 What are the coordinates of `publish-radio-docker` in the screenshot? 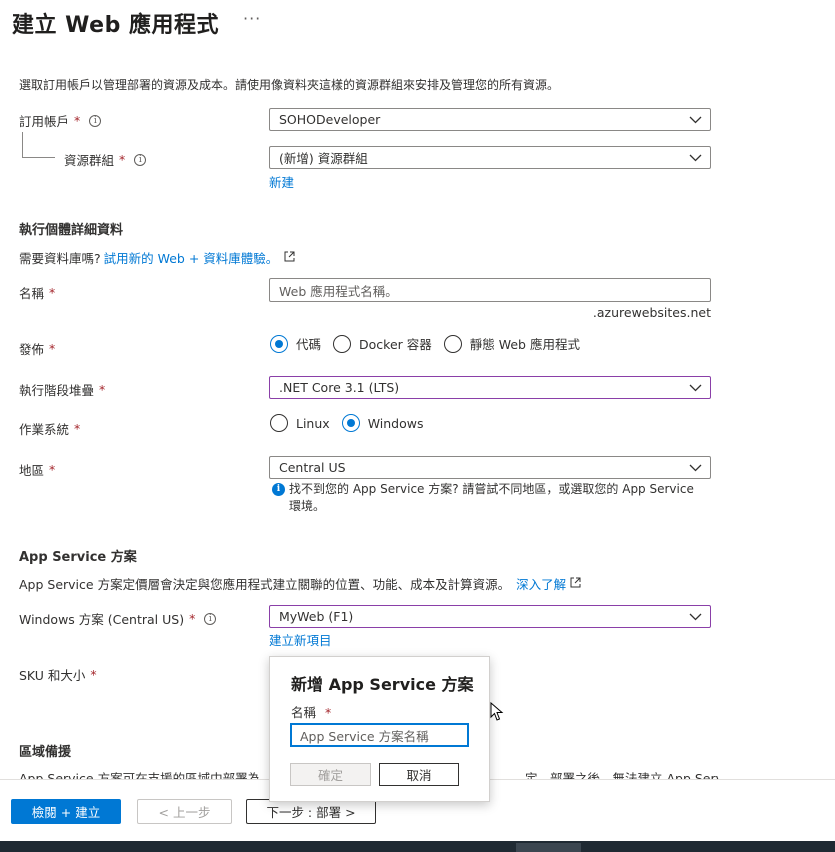 It's located at (342, 343).